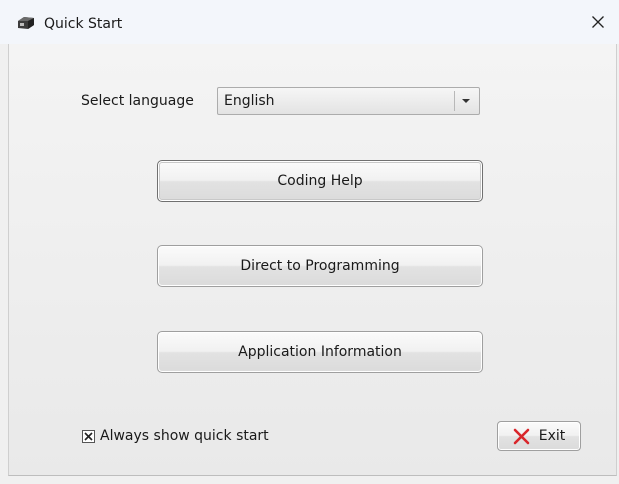 This screenshot has width=619, height=484. I want to click on window-title: Quick Start, so click(83, 24).